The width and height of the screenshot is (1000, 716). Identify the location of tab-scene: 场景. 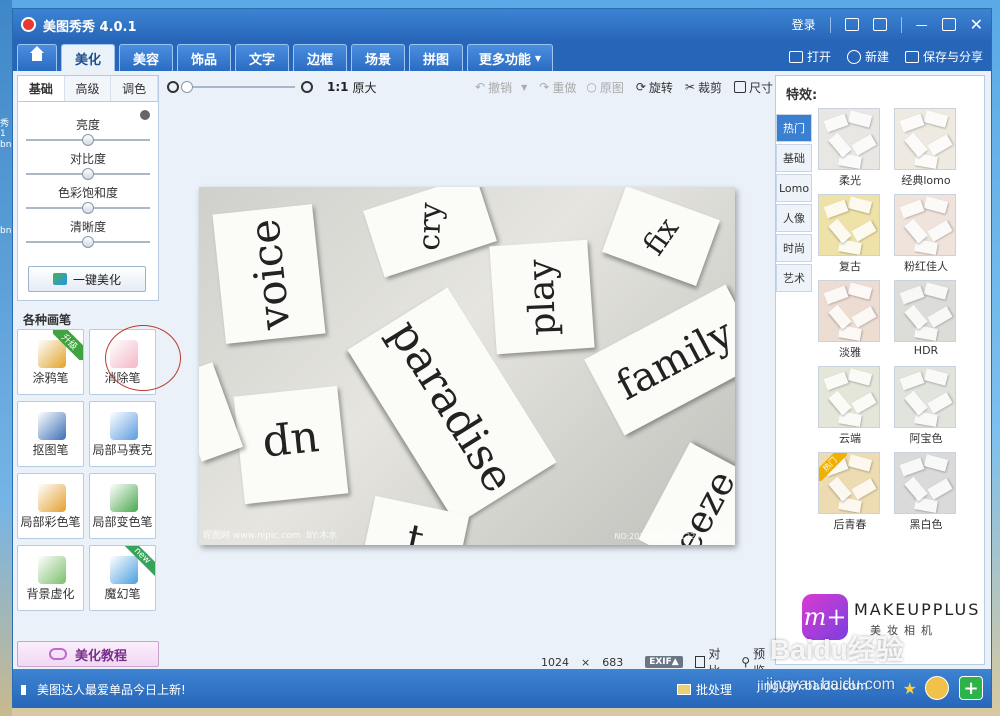
(378, 57).